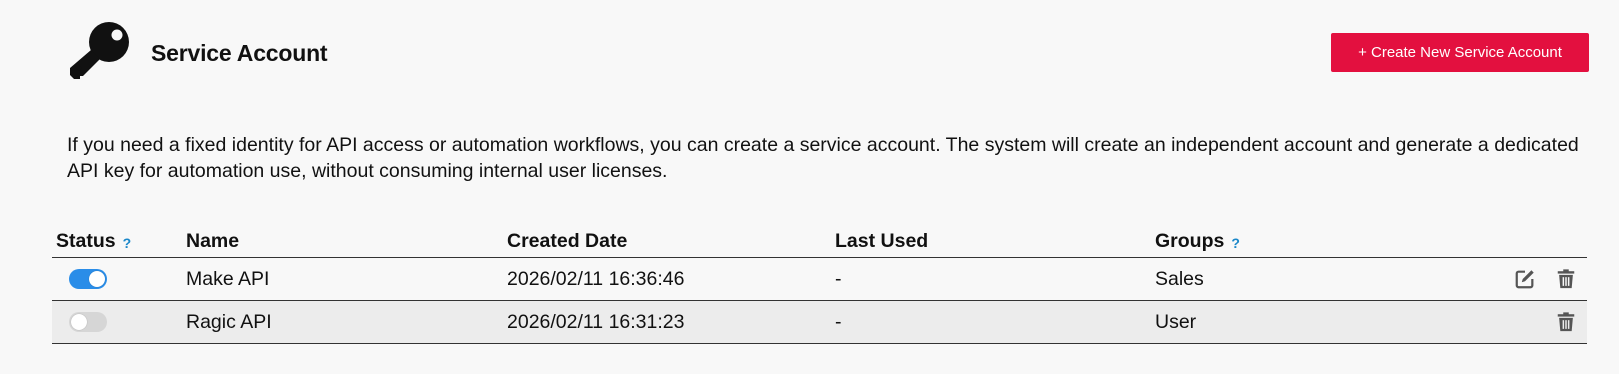 The width and height of the screenshot is (1619, 374). Describe the element at coordinates (819, 279) in the screenshot. I see `table-row: Make API 2026/02/11 16:36:46 - Sales` at that location.